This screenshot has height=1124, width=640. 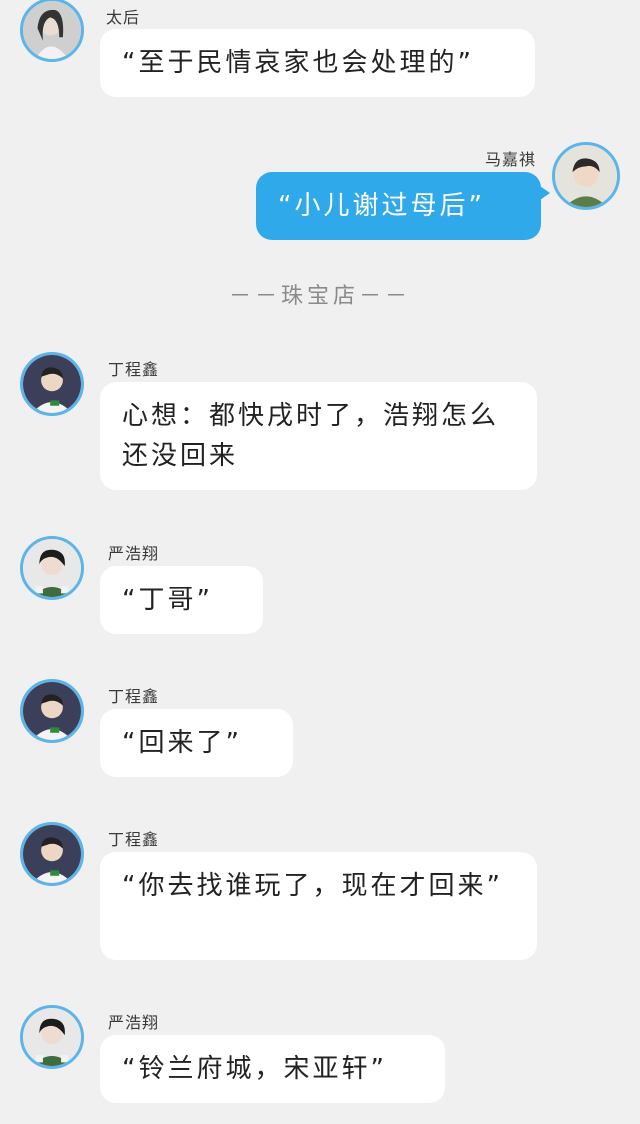 What do you see at coordinates (123, 17) in the screenshot?
I see `sender-name: 太后` at bounding box center [123, 17].